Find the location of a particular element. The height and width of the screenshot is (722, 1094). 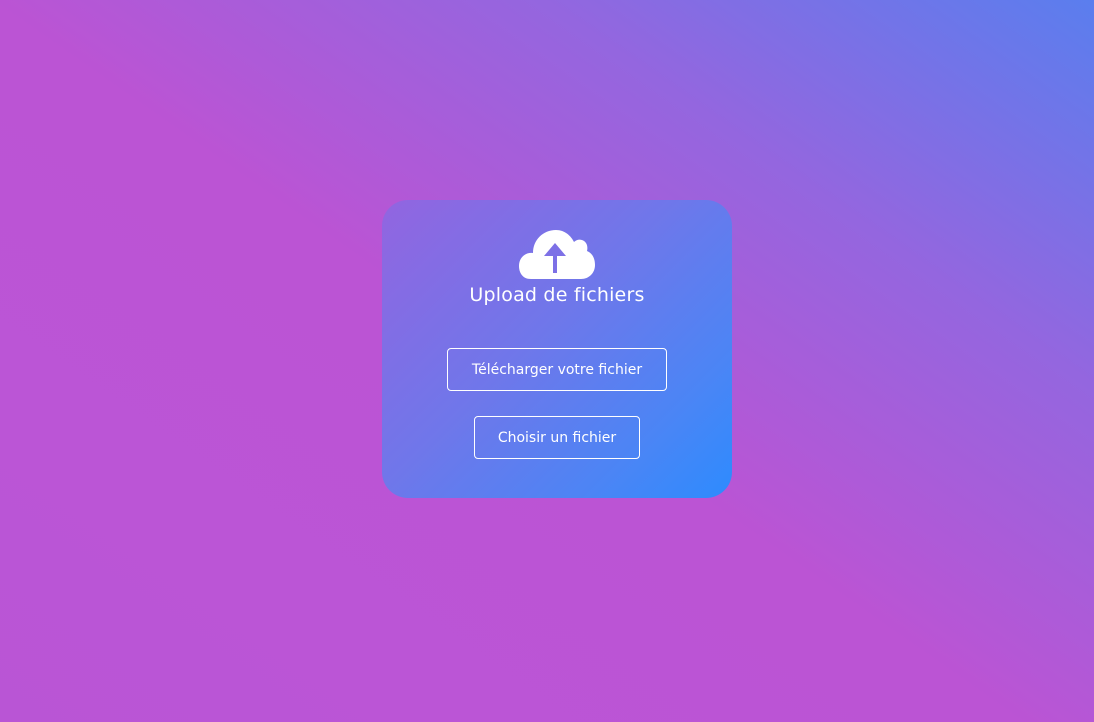

choose-file-button: Choisir un fichier is located at coordinates (557, 437).